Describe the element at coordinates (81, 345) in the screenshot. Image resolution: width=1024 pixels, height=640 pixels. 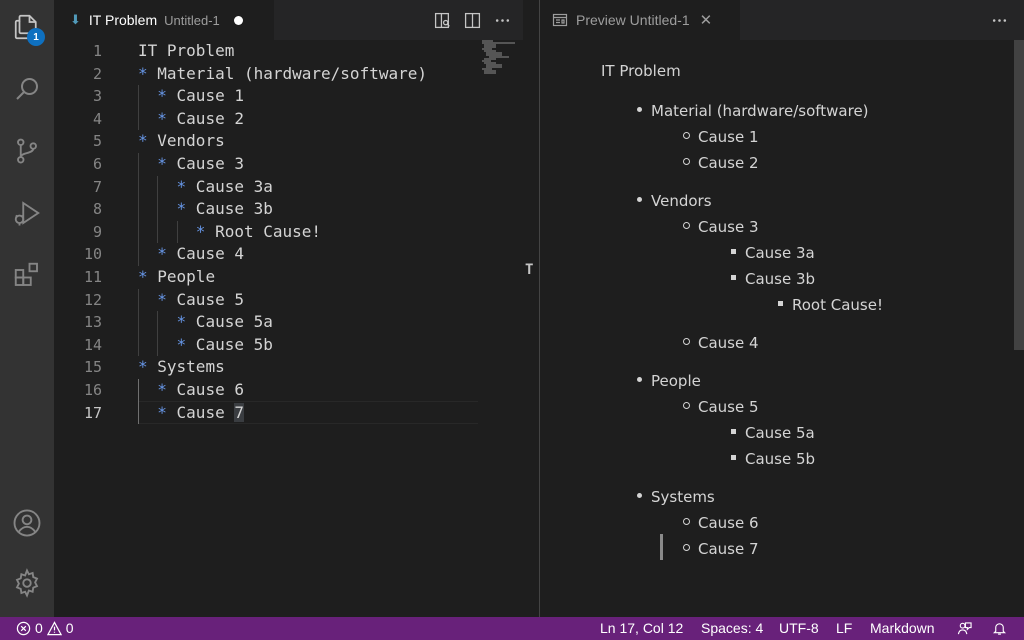
I see `line-number: 14` at that location.